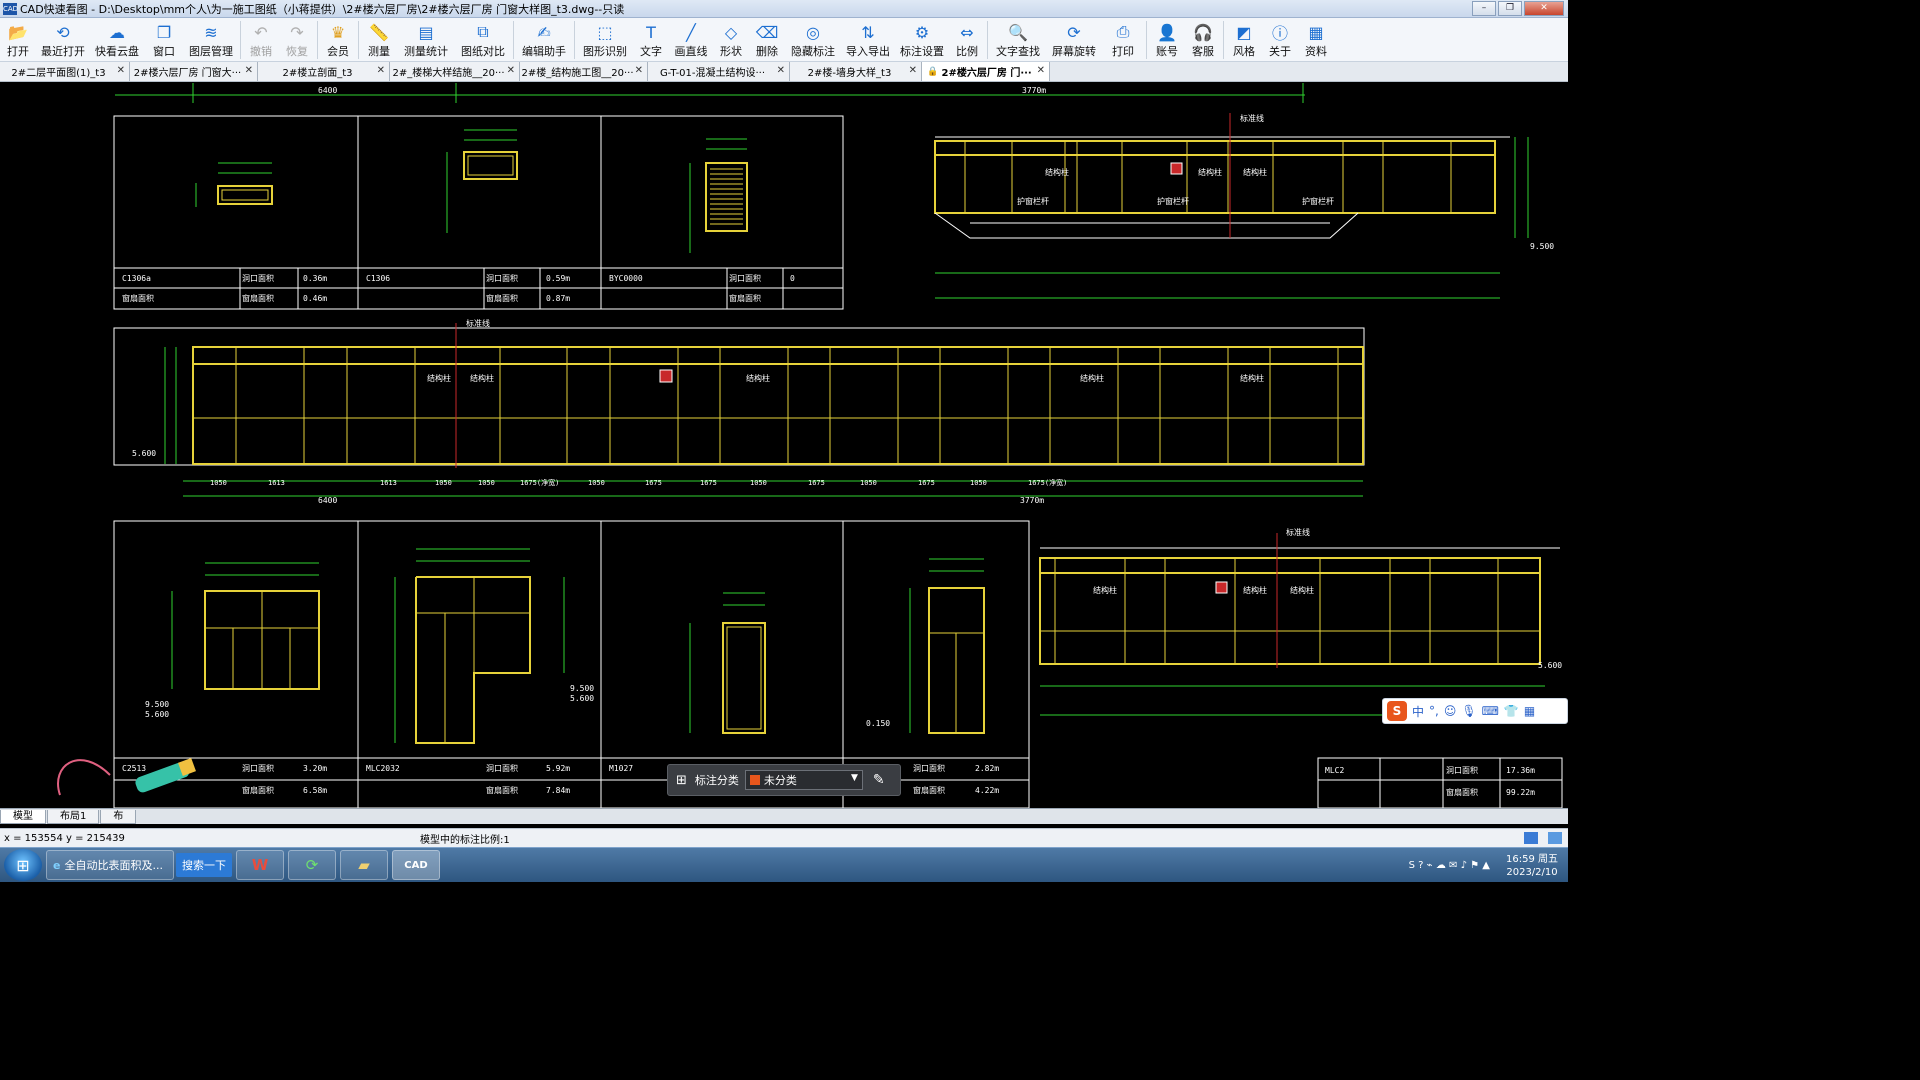 Image resolution: width=1920 pixels, height=1080 pixels. I want to click on annotation-category-bar: ⊞ 标注分类 未分类 ▼ ✎, so click(784, 780).